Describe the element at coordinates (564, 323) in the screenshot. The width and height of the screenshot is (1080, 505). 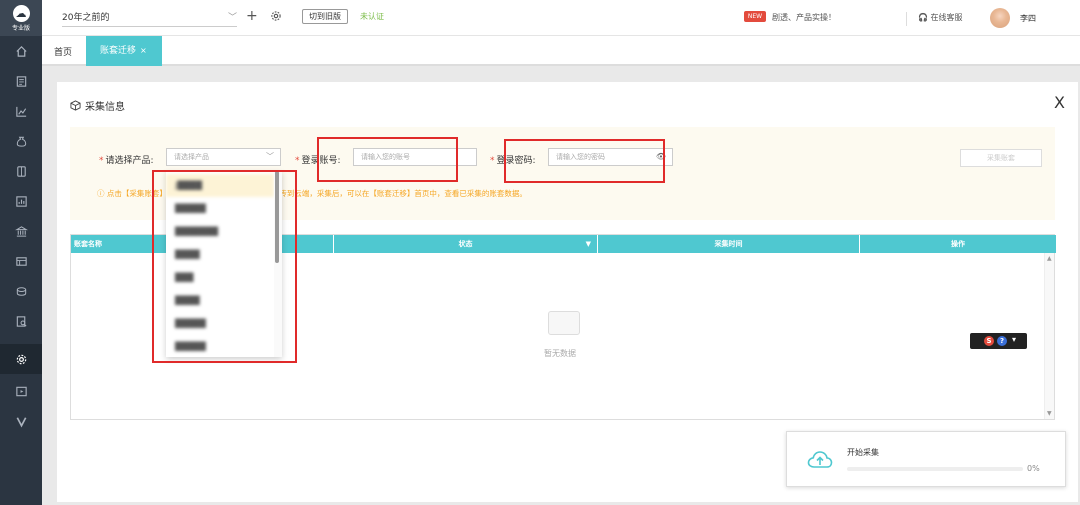
I see `empty-inbox-icon` at that location.